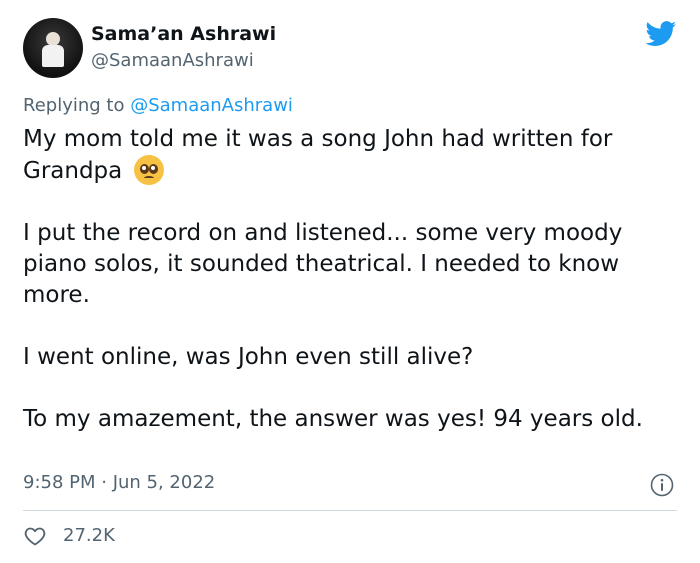  What do you see at coordinates (661, 34) in the screenshot?
I see `twitter-bird-icon` at bounding box center [661, 34].